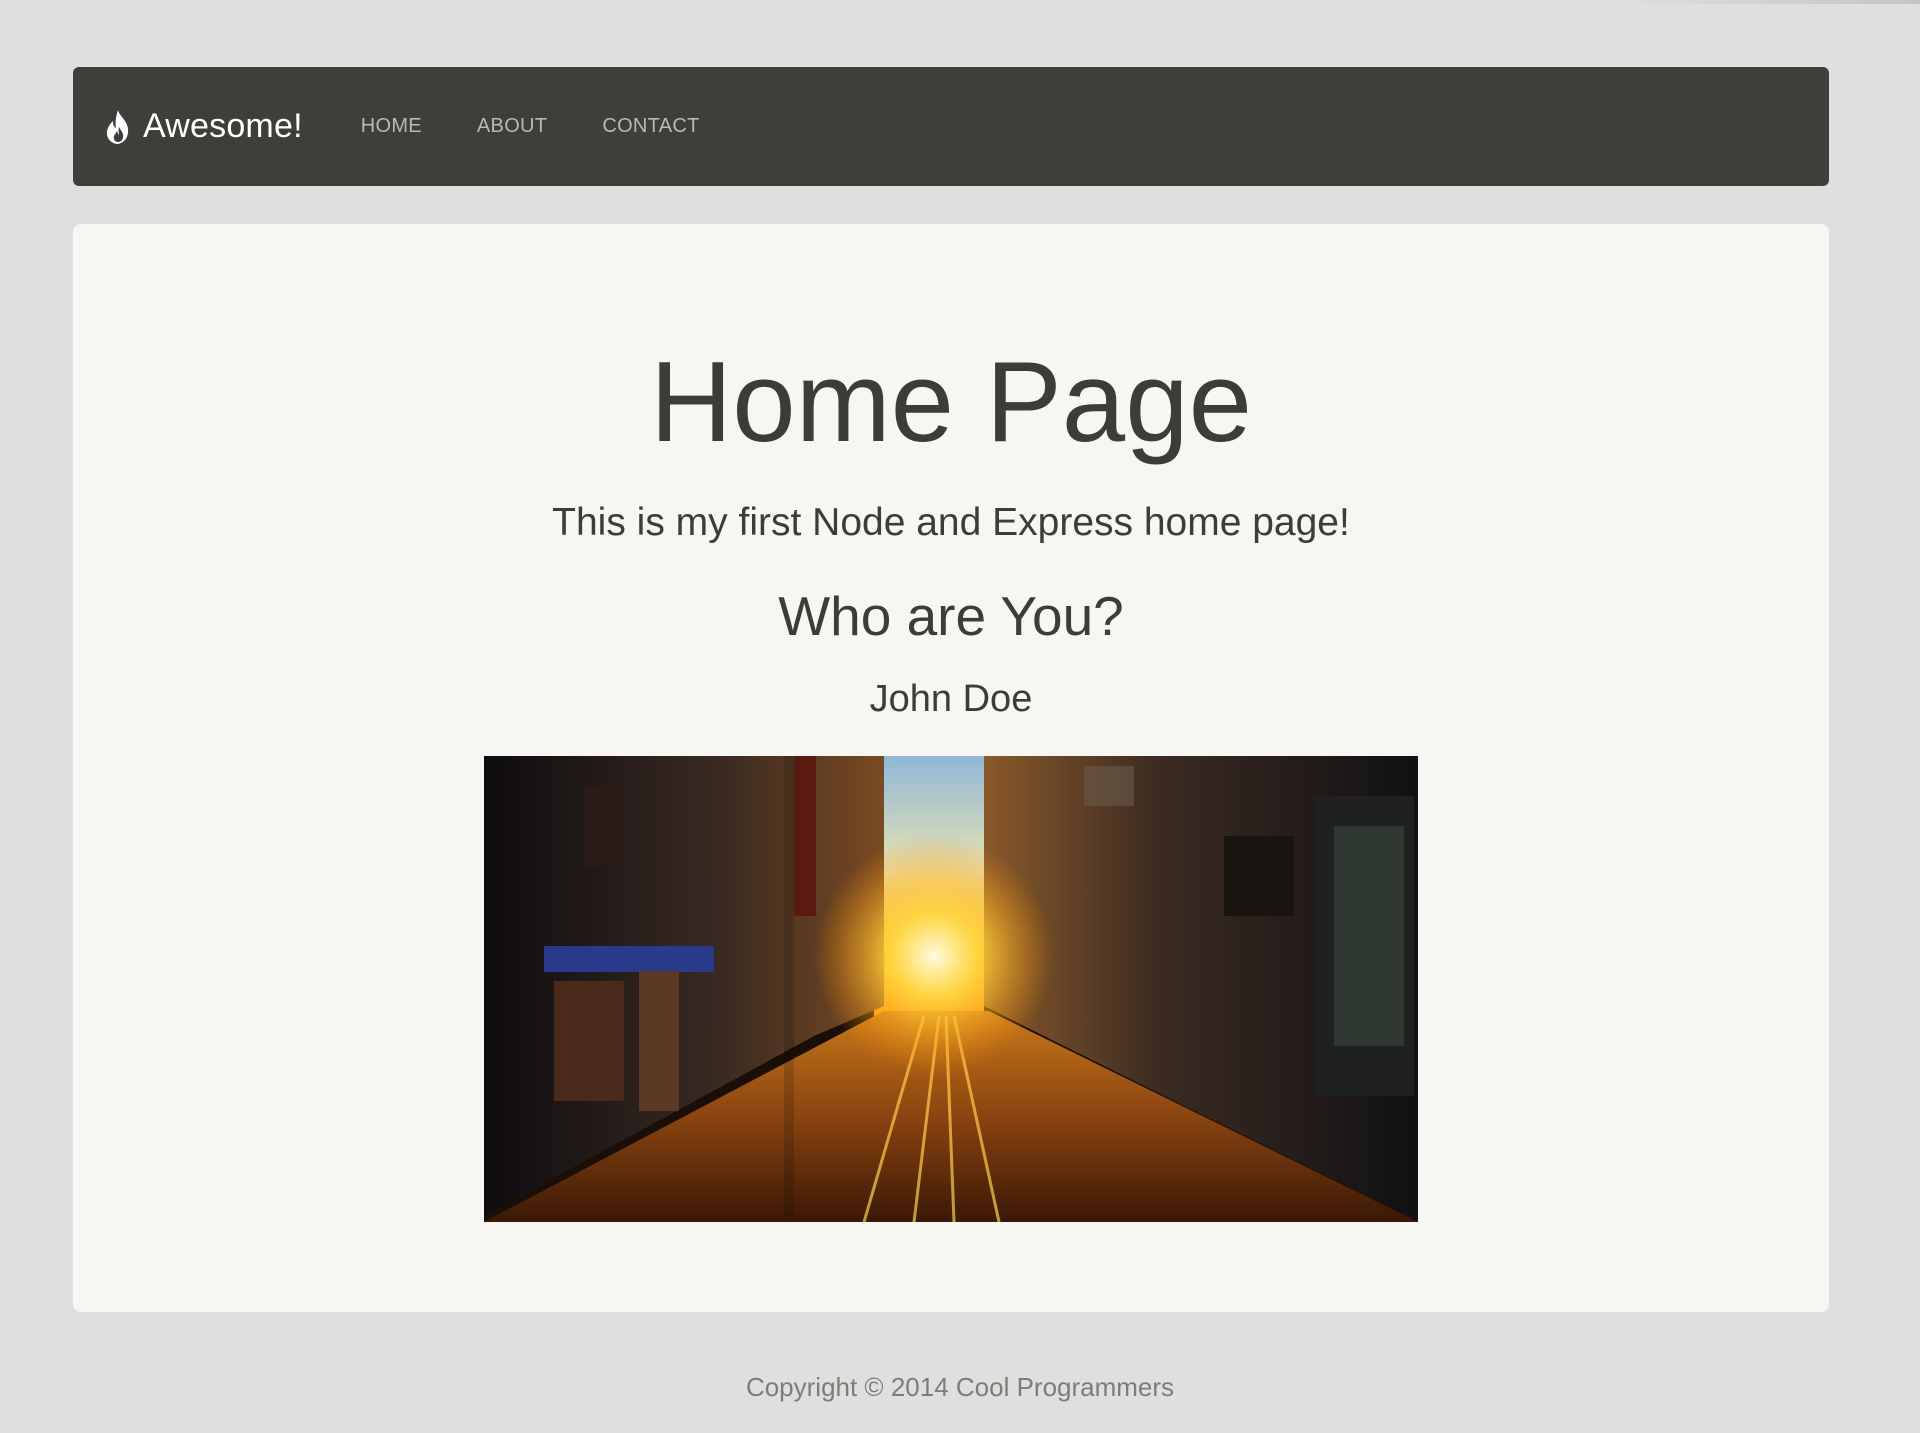  Describe the element at coordinates (951, 126) in the screenshot. I see `navbar: Awesome! HOME ABOUT CONTACT` at that location.